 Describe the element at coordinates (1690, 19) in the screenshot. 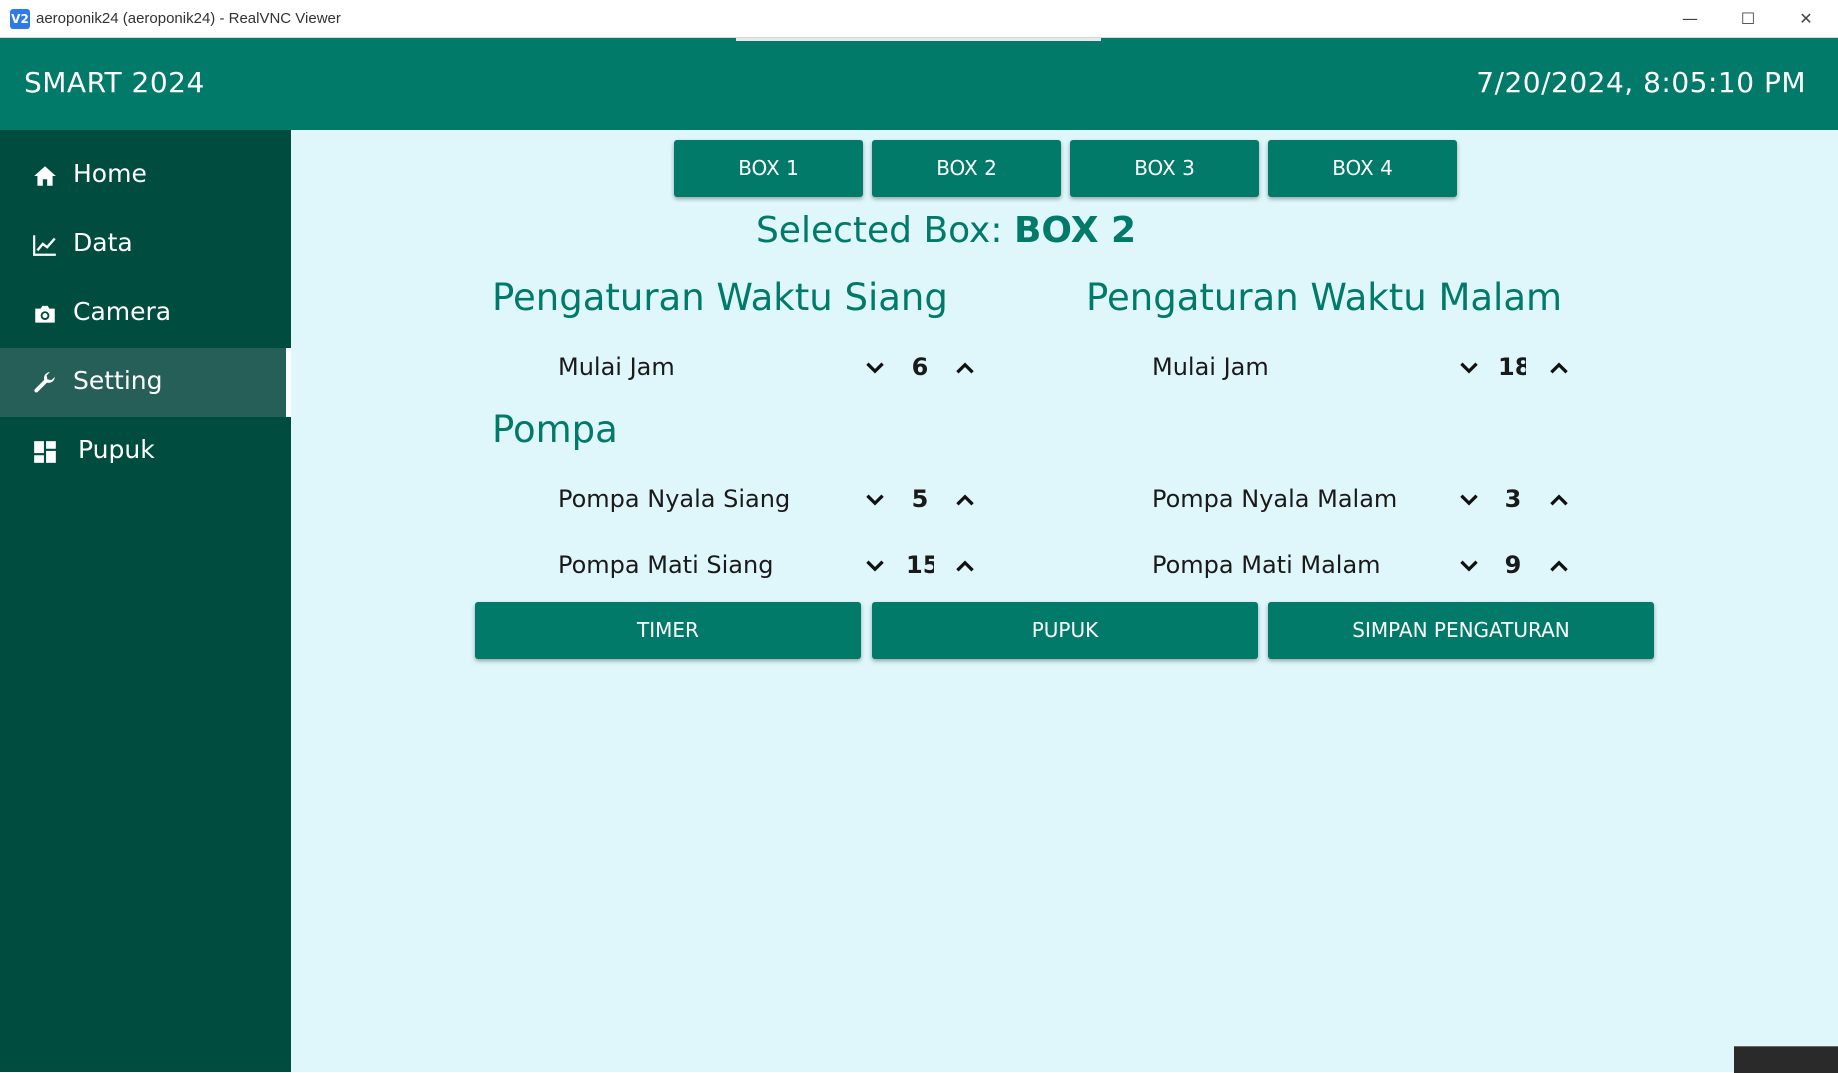

I see `minimize-button: —` at that location.